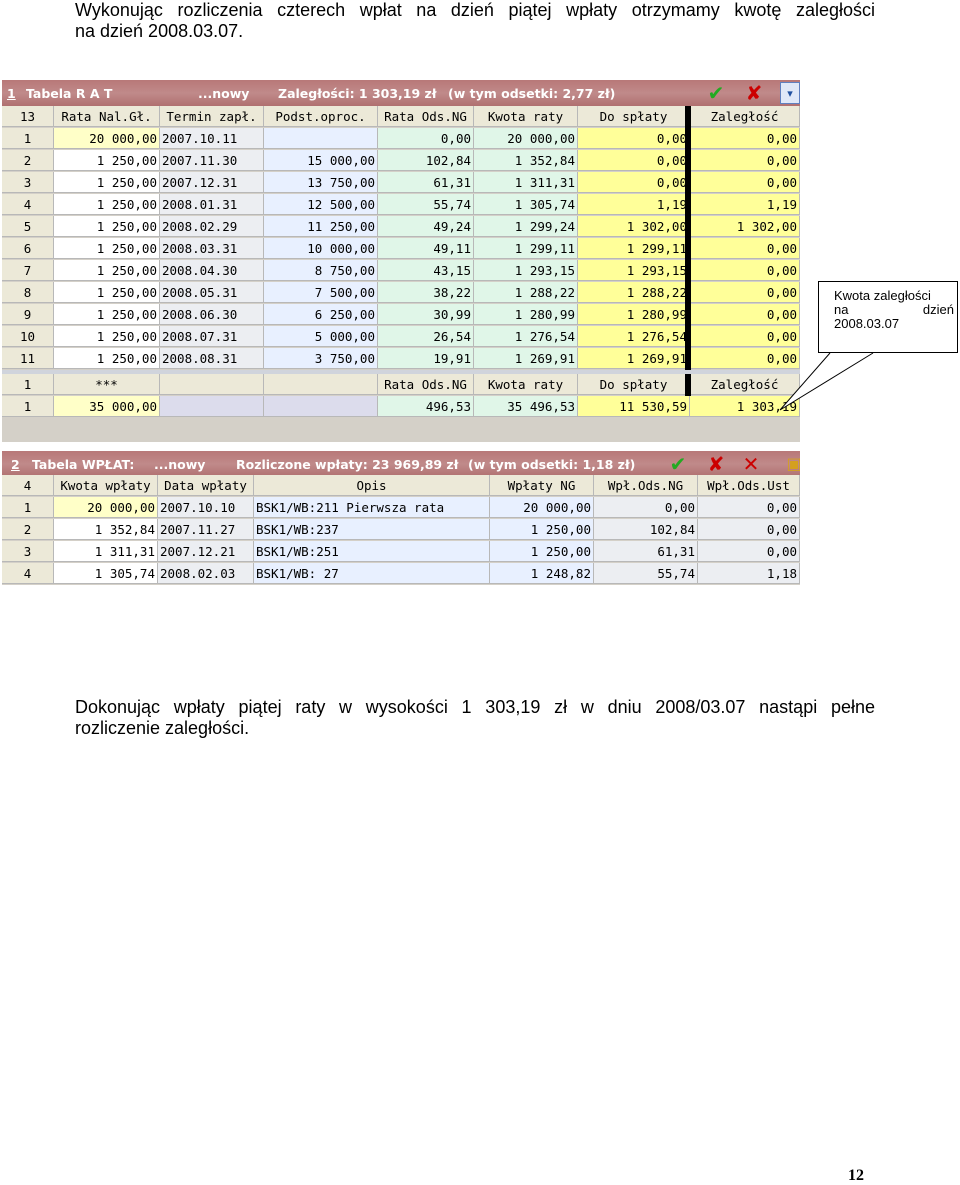 Image resolution: width=960 pixels, height=1185 pixels. I want to click on column-header-podst-oproc: Podst.oproc., so click(321, 116).